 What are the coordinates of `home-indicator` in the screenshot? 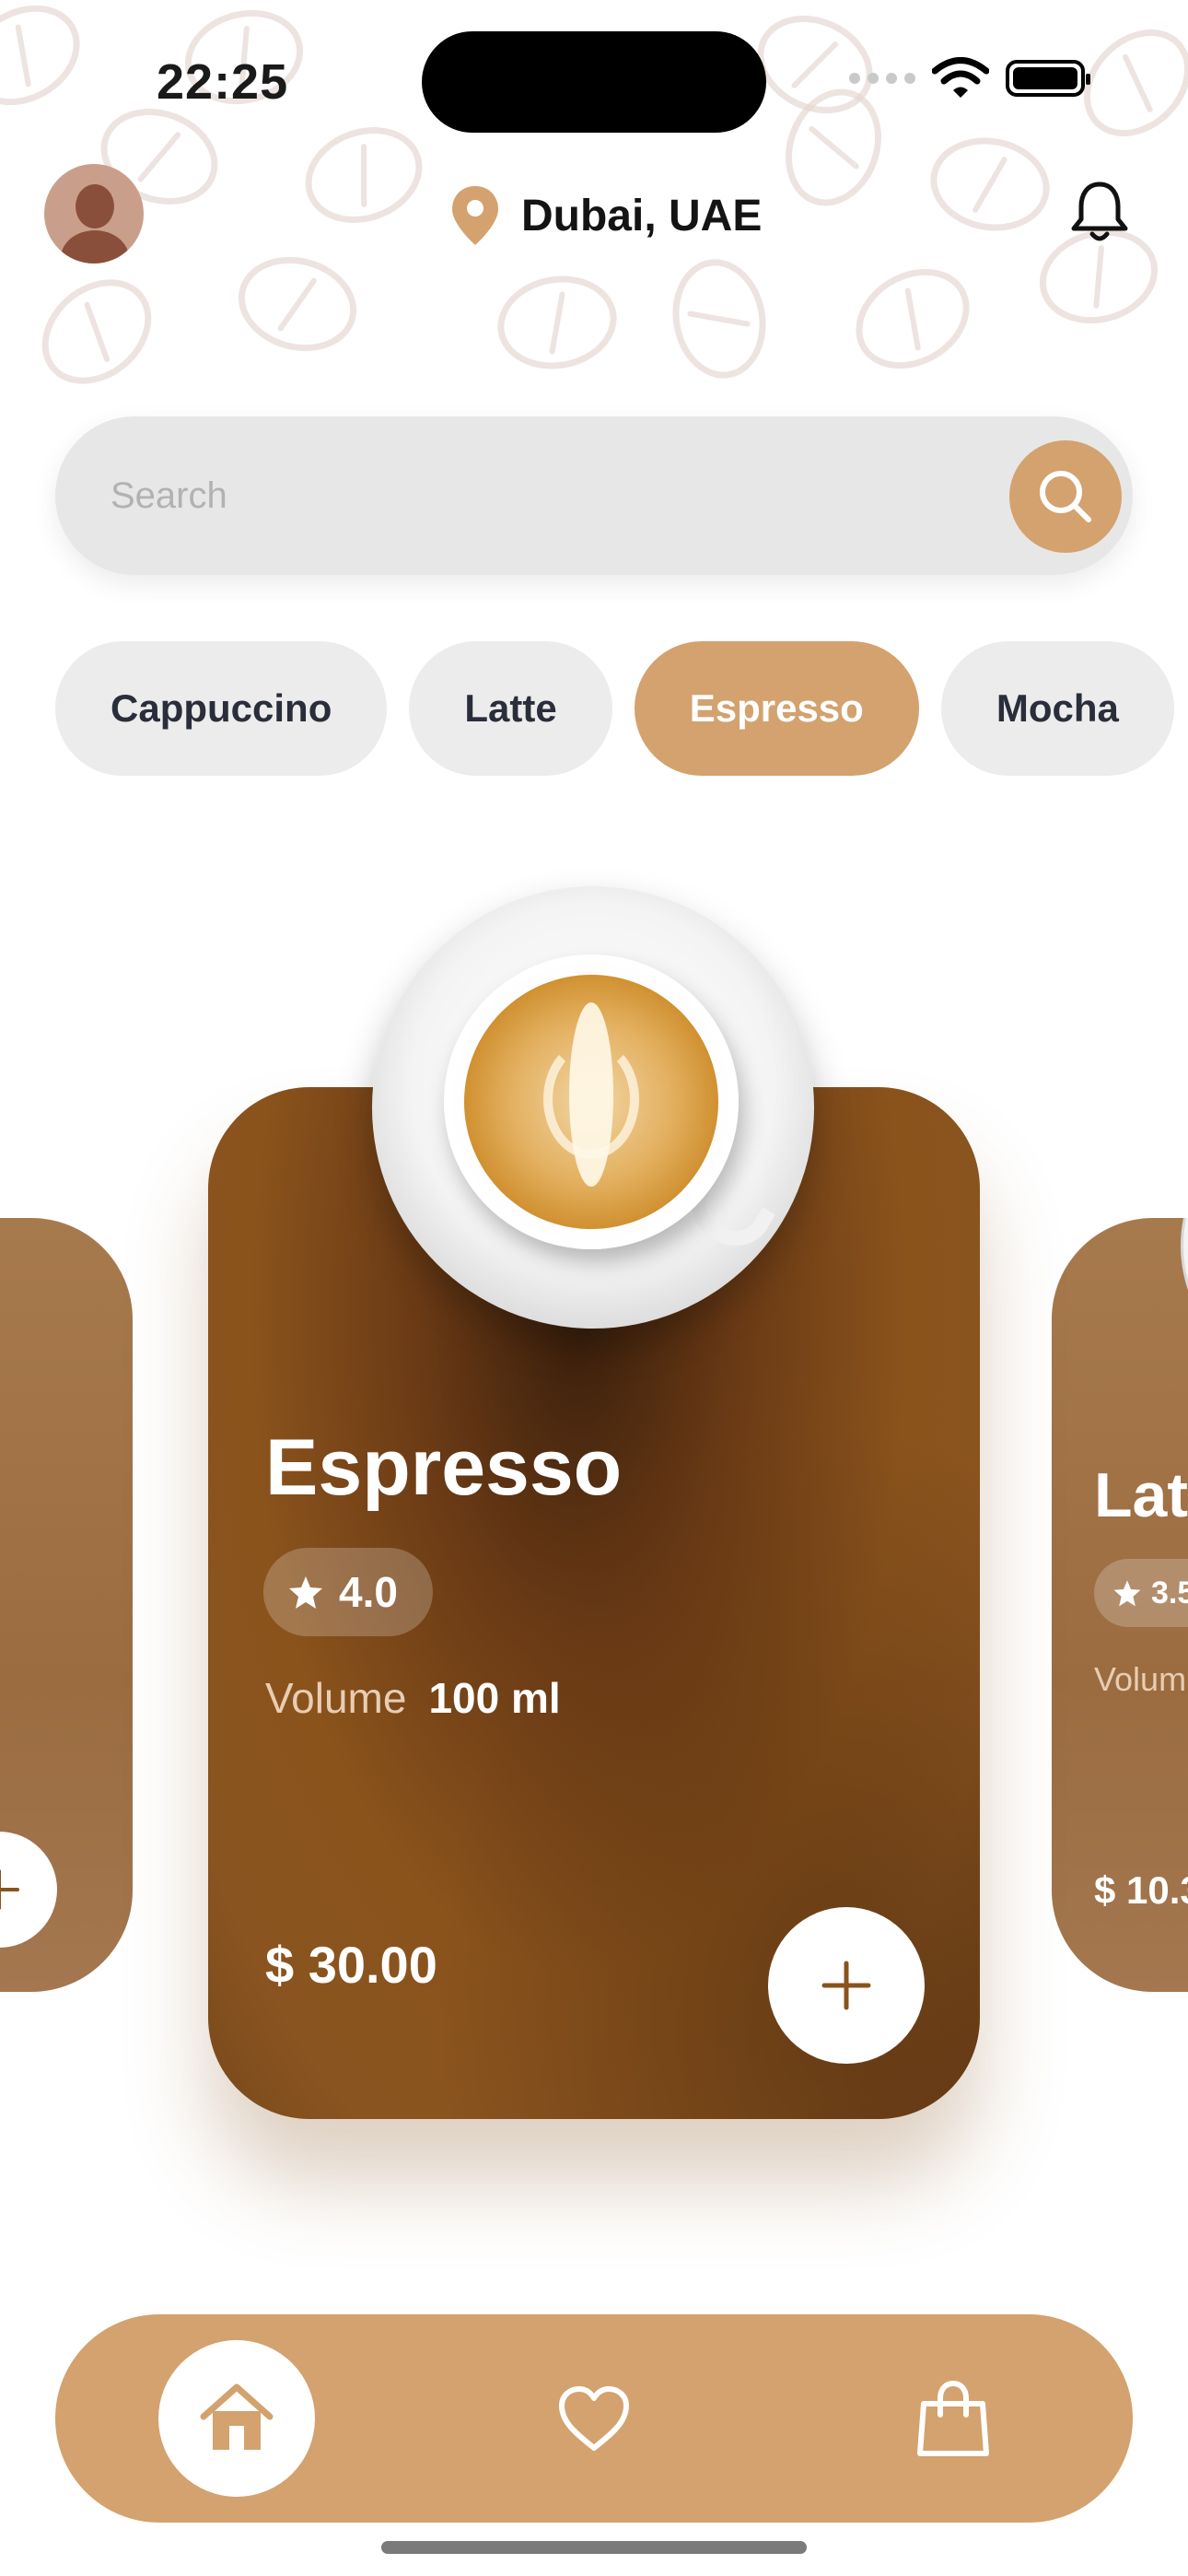 It's located at (594, 2547).